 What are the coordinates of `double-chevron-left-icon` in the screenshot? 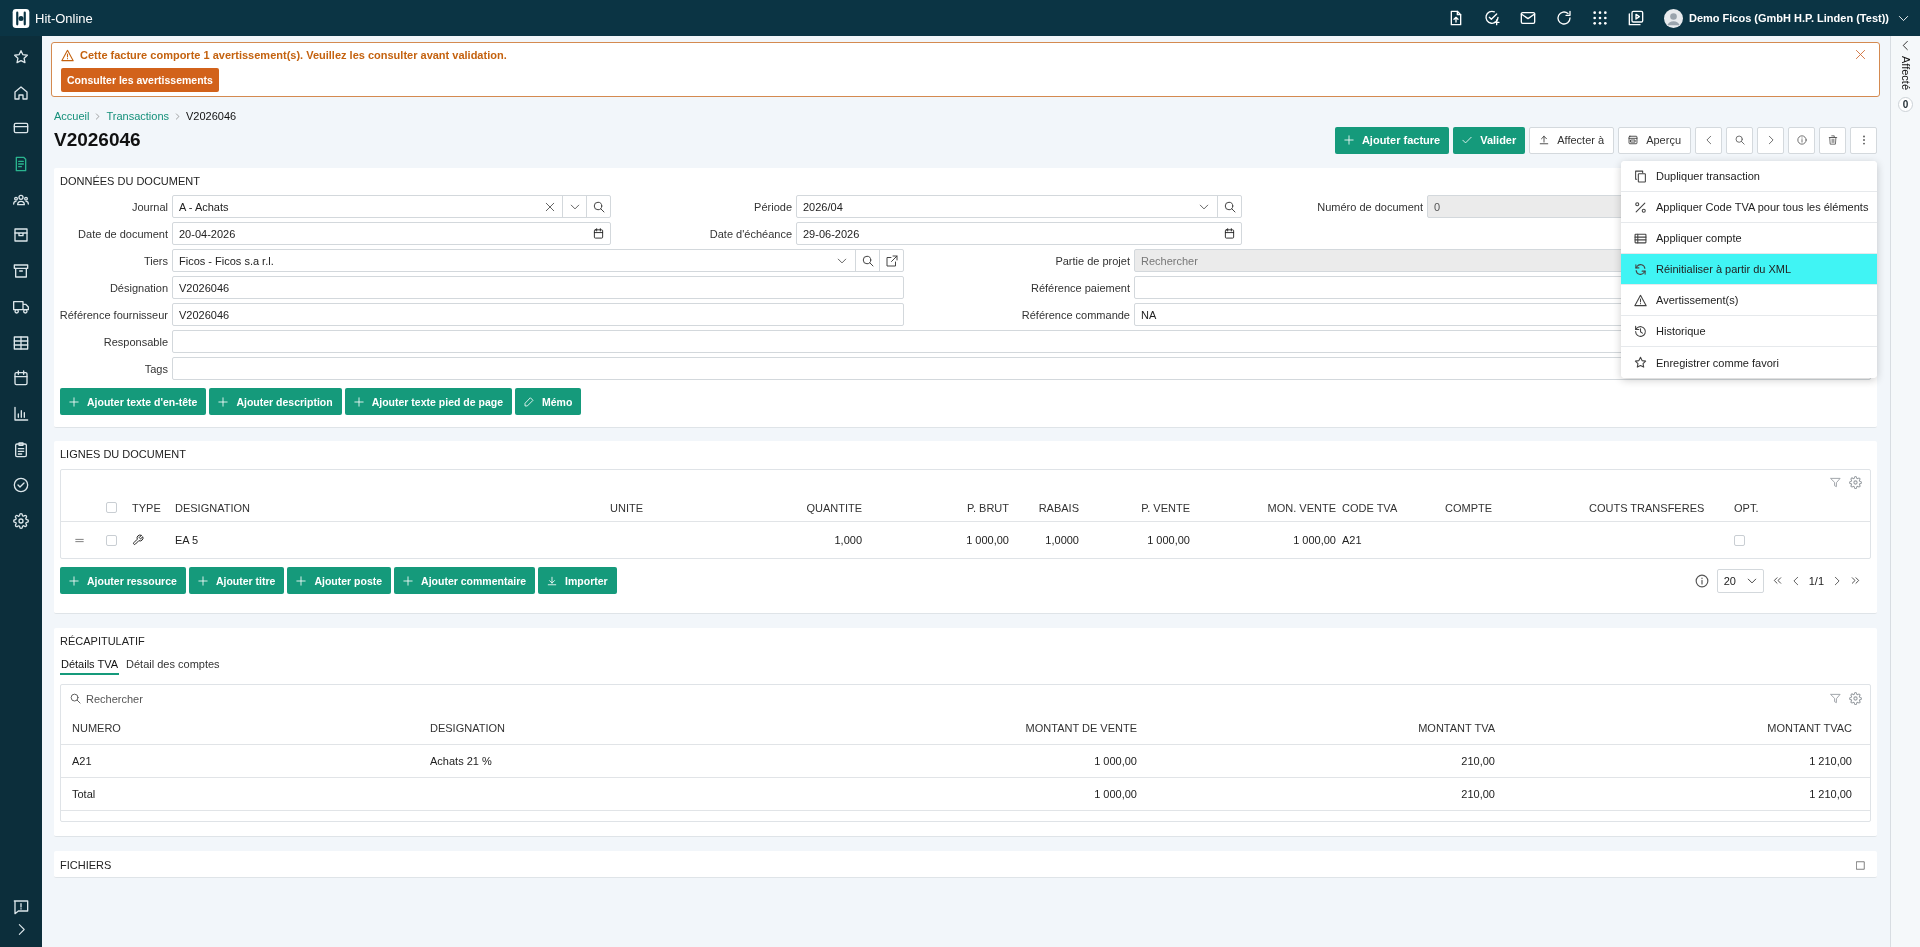 It's located at (1777, 580).